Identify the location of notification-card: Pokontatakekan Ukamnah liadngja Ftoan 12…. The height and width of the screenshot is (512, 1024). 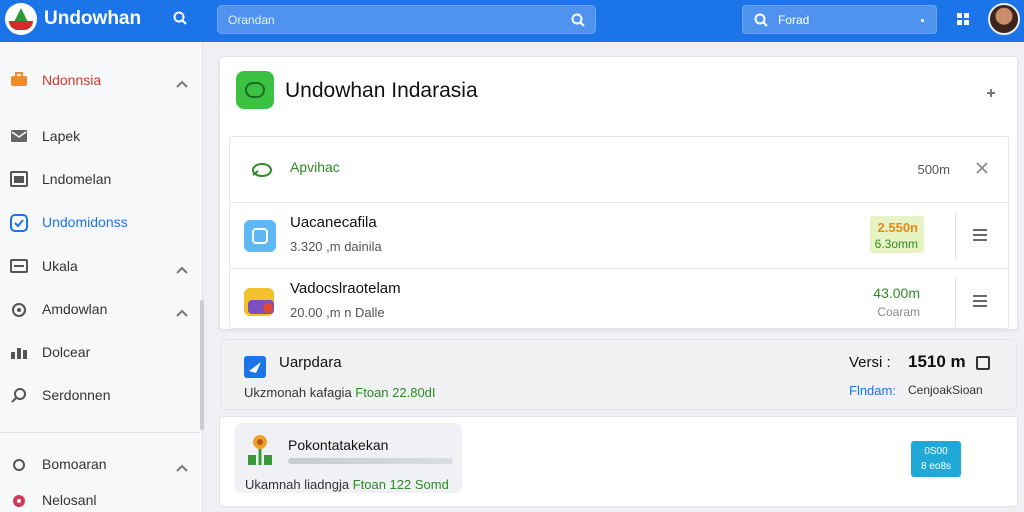
(348, 458).